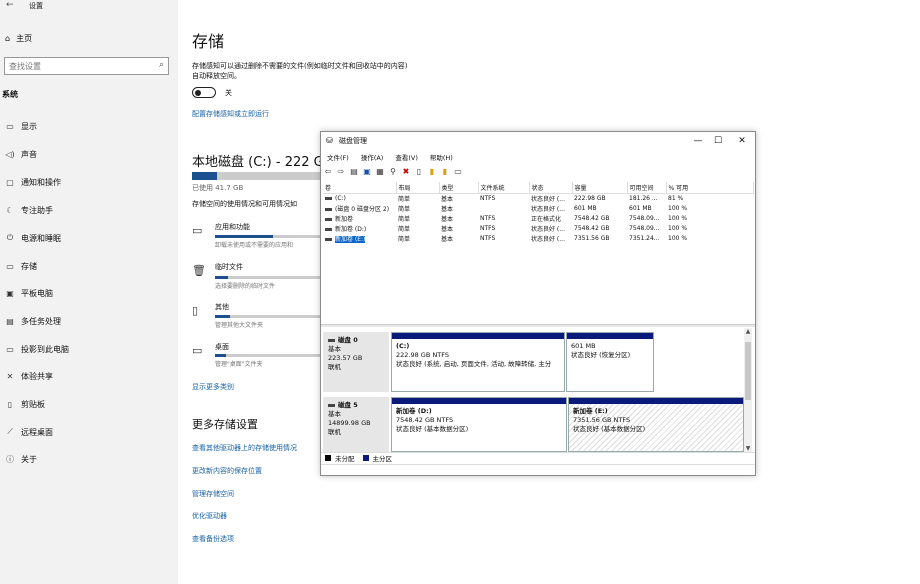 The width and height of the screenshot is (920, 584). Describe the element at coordinates (88, 321) in the screenshot. I see `sidebar-item-multitasking: ▤ 多任务处理` at that location.